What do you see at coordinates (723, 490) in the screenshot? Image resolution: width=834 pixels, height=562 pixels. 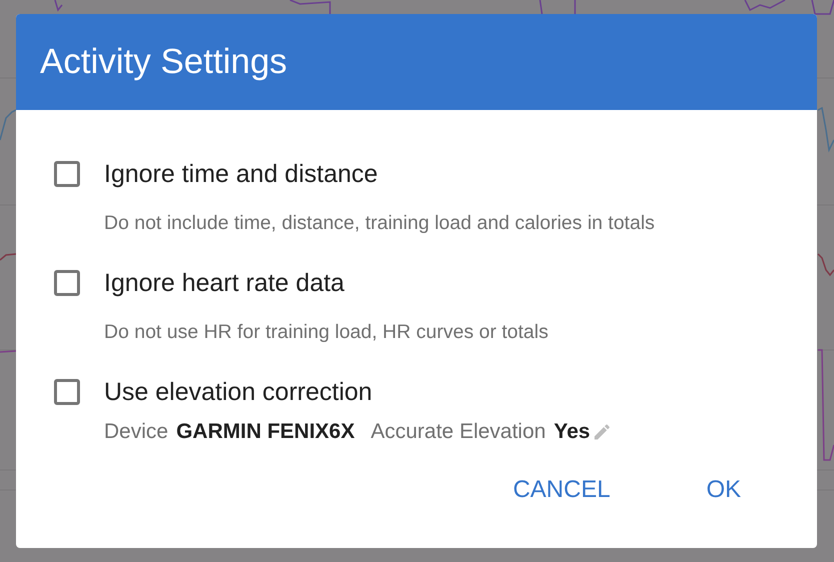 I see `dialog-button: OK` at bounding box center [723, 490].